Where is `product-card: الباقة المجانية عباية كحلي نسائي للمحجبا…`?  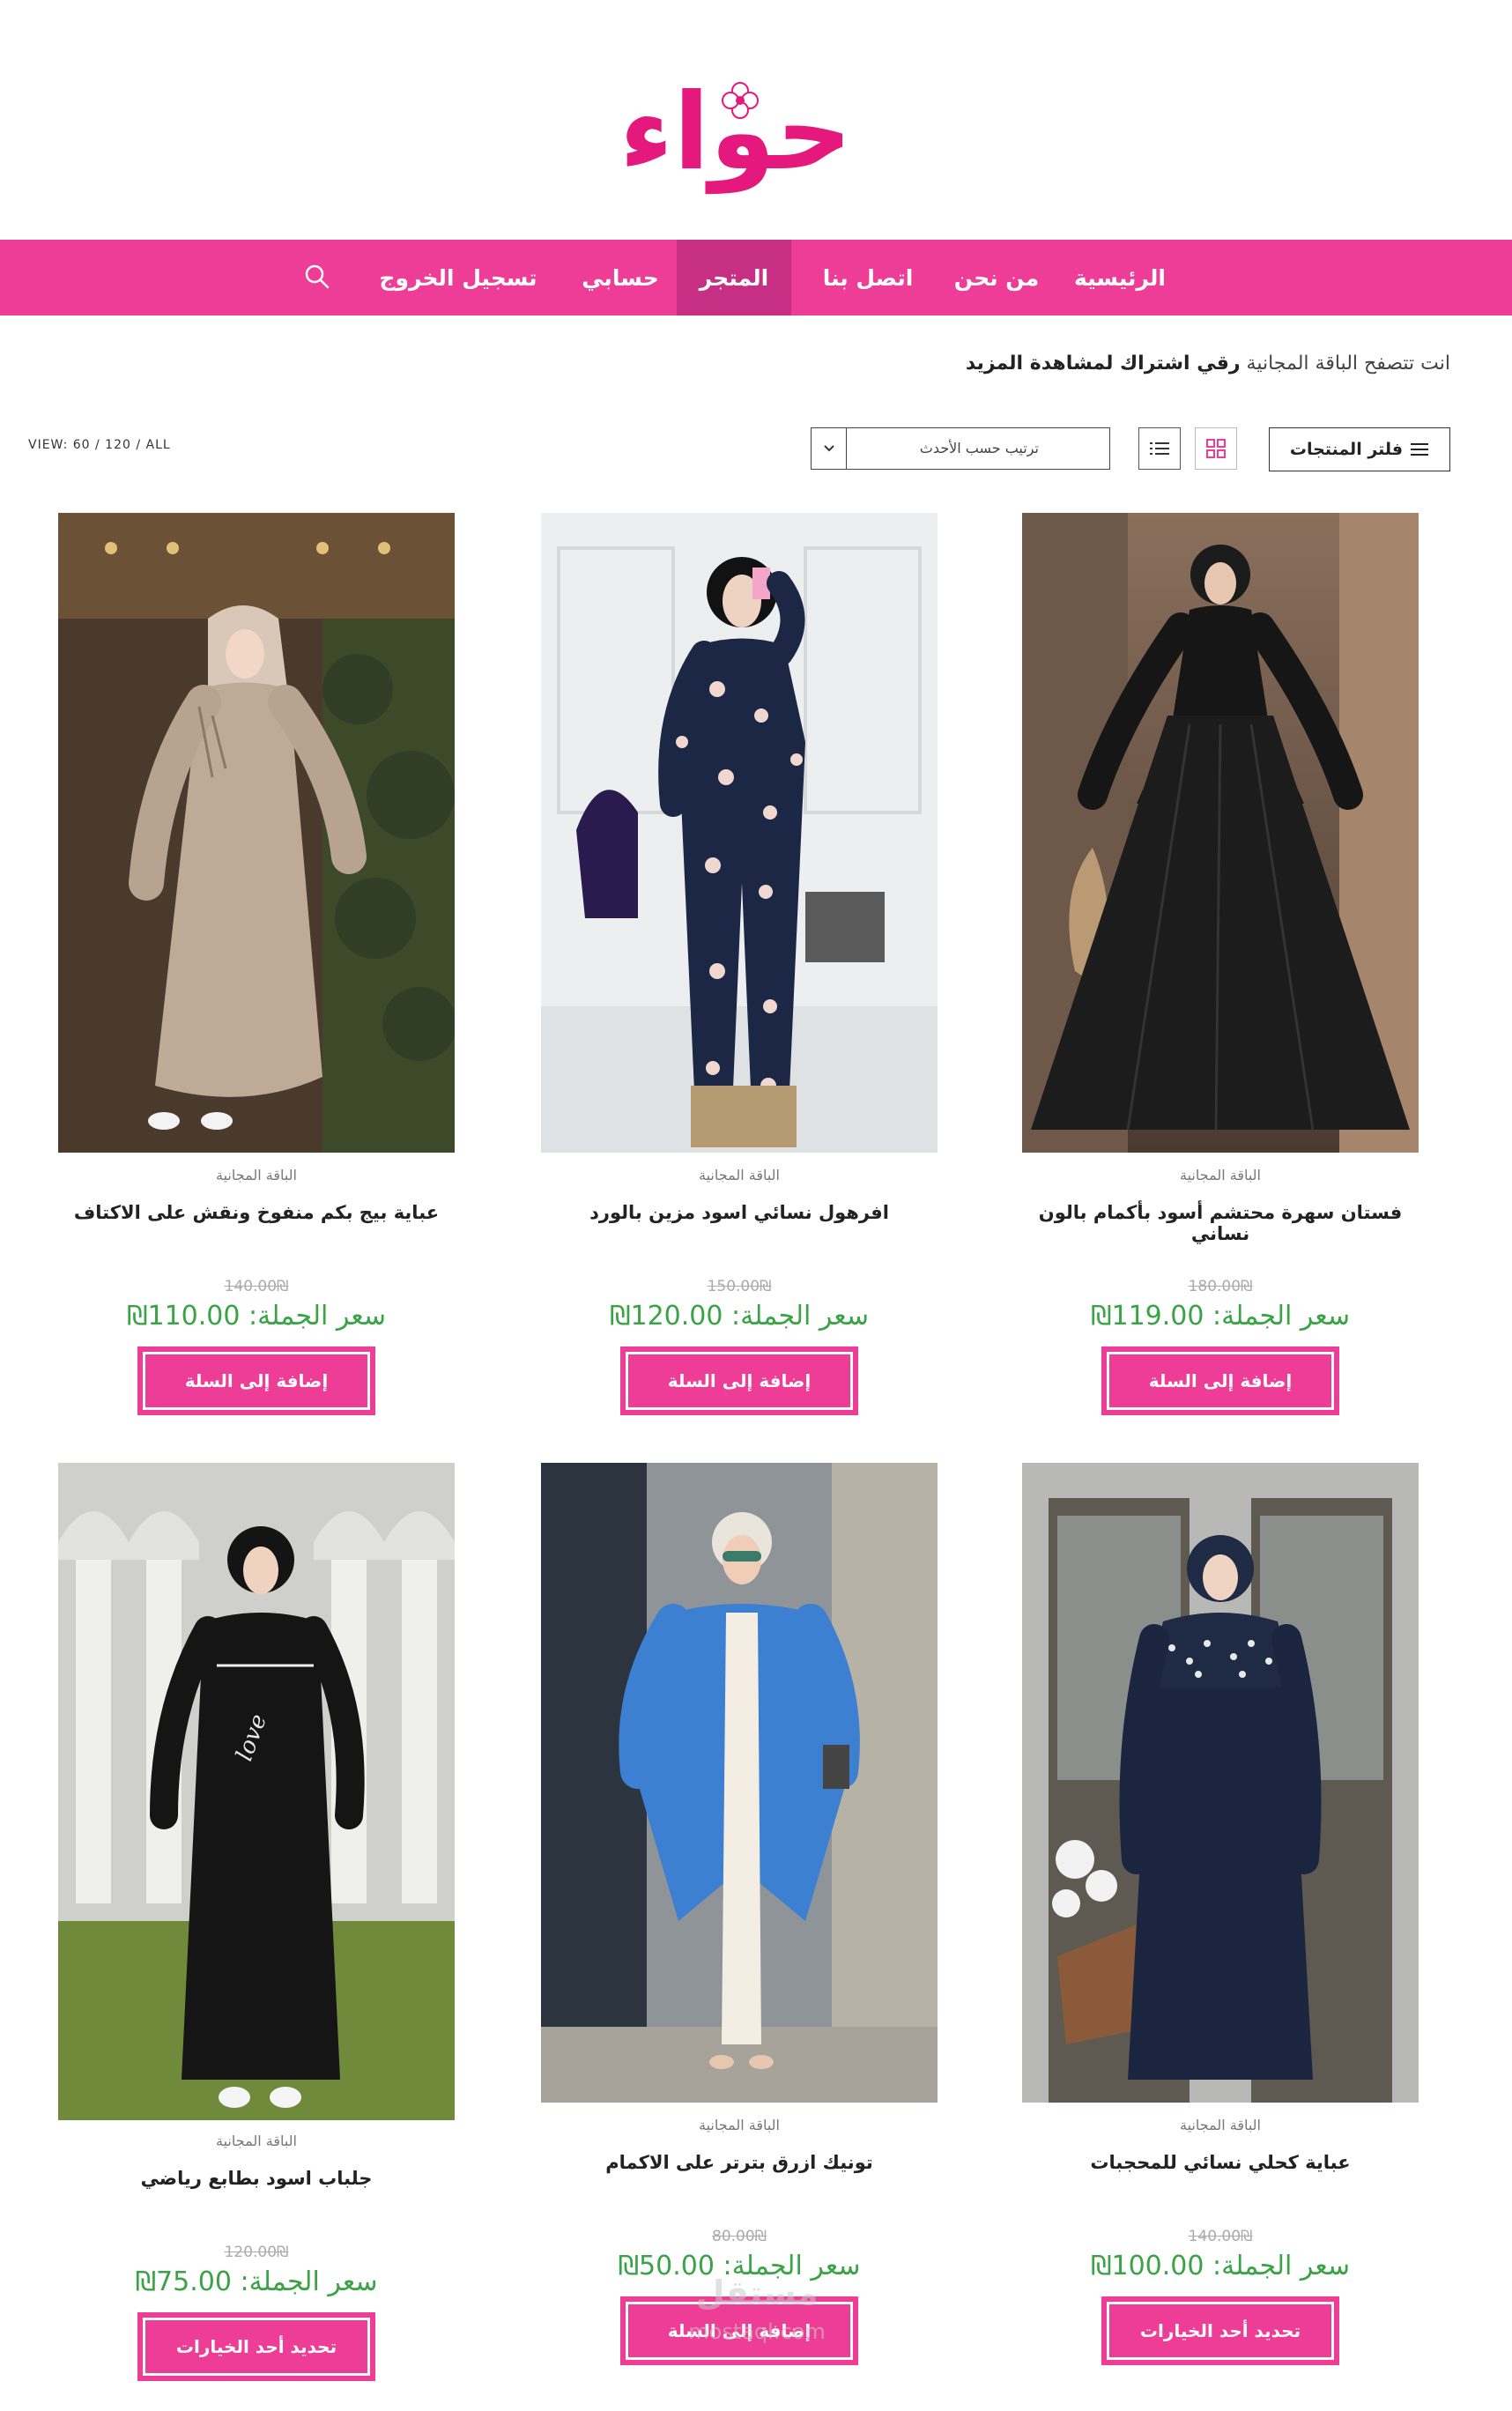
product-card: الباقة المجانية عباية كحلي نسائي للمحجبا… is located at coordinates (1220, 1921).